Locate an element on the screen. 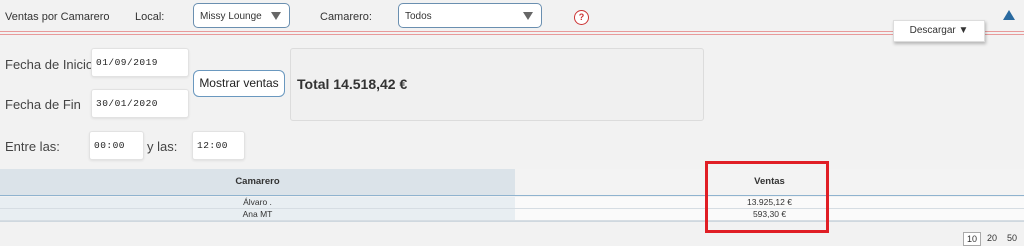 Image resolution: width=1024 pixels, height=246 pixels. page-size-50: 50 is located at coordinates (1012, 238).